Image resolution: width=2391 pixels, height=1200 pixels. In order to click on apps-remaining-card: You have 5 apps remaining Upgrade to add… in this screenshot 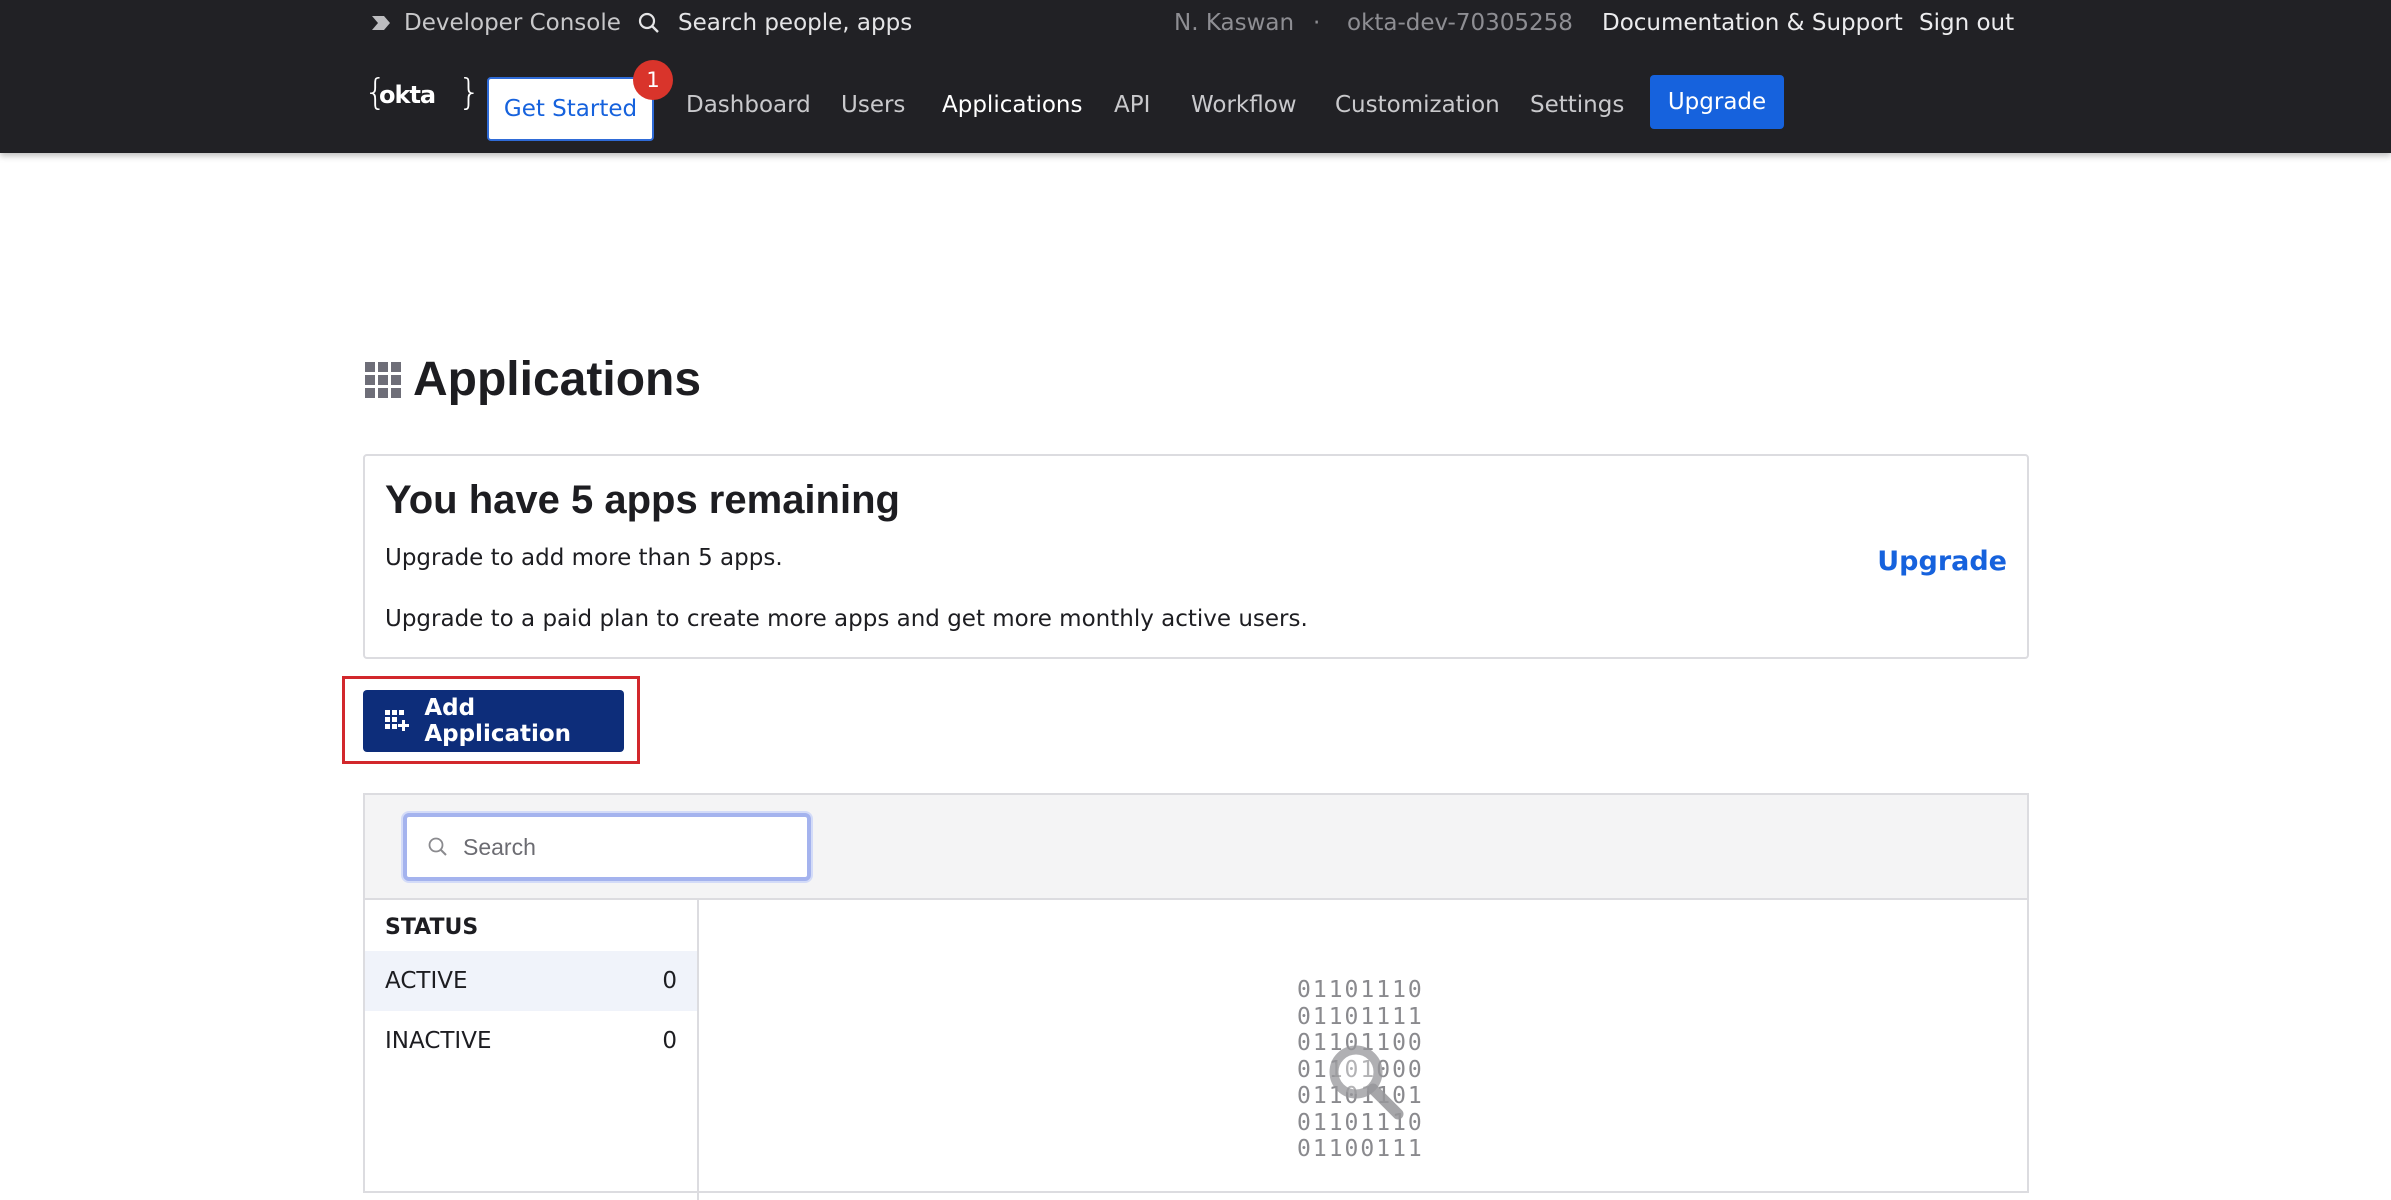, I will do `click(1196, 556)`.